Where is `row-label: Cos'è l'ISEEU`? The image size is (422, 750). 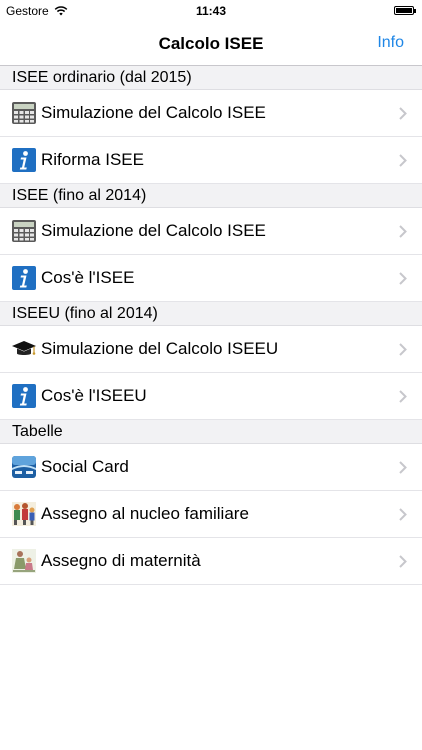
row-label: Cos'è l'ISEEU is located at coordinates (94, 395).